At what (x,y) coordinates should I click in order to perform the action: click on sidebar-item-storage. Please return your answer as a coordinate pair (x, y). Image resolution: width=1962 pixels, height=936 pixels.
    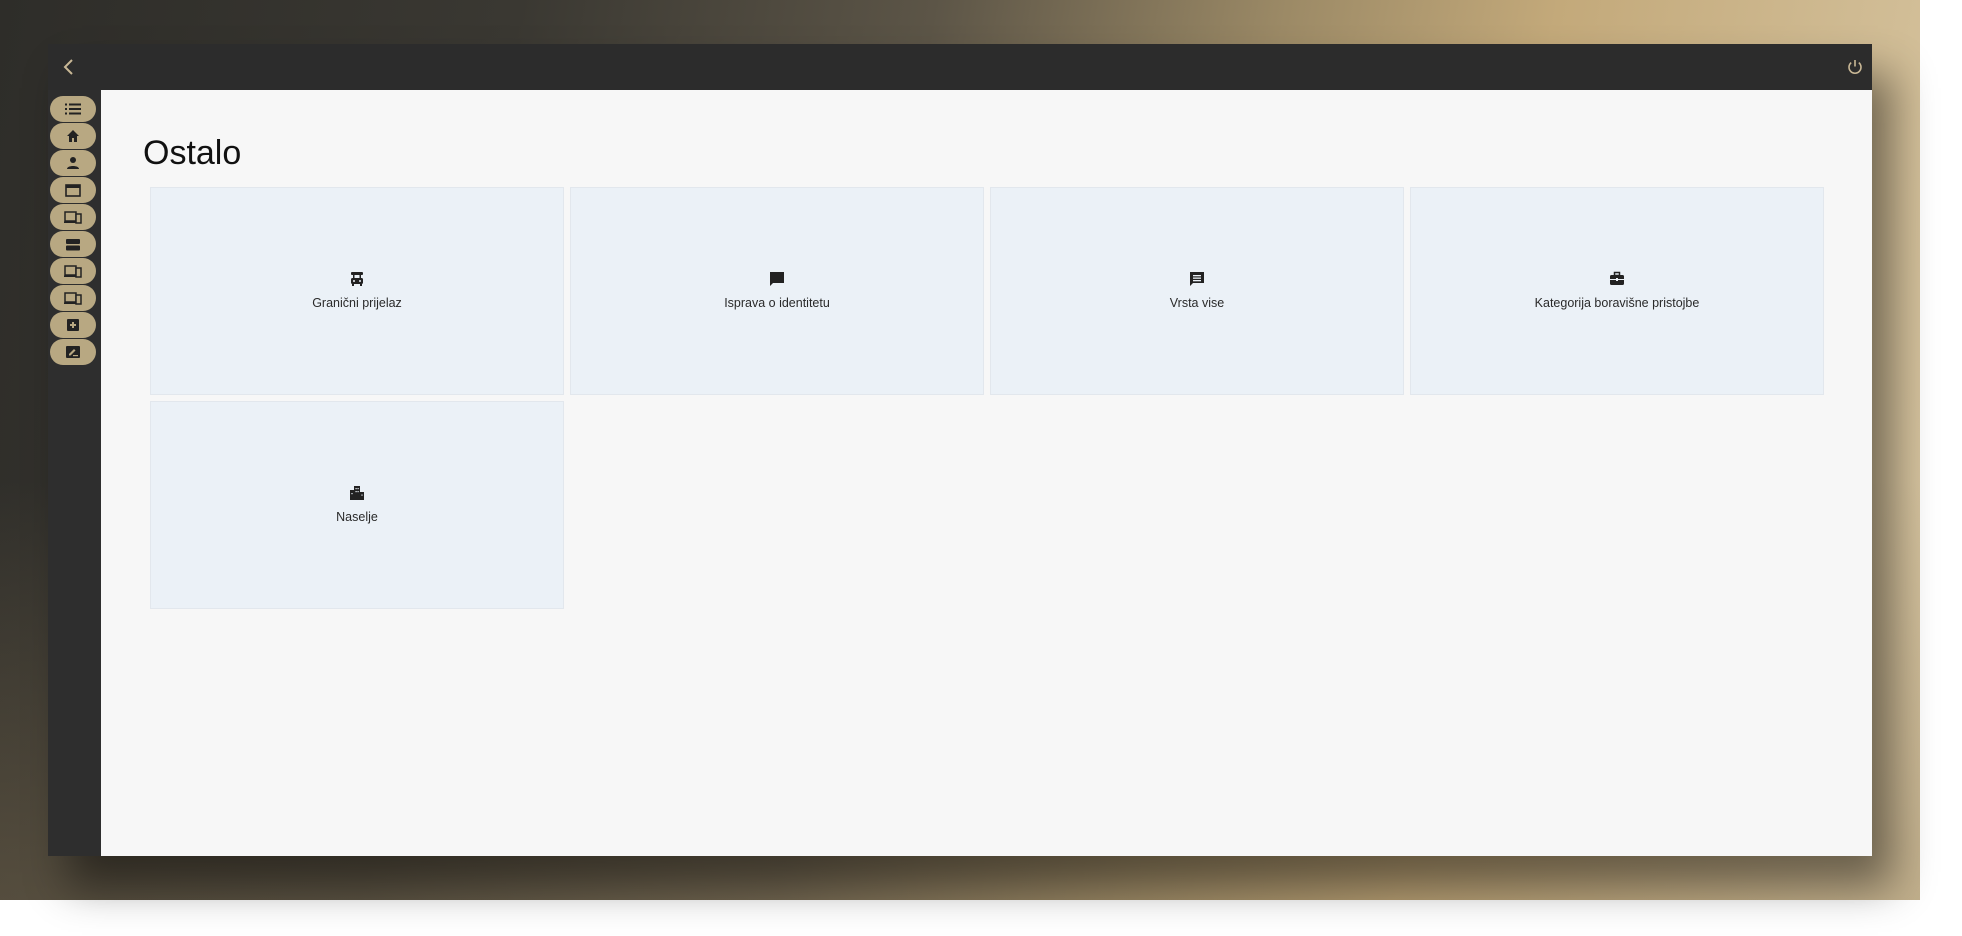
    Looking at the image, I should click on (73, 244).